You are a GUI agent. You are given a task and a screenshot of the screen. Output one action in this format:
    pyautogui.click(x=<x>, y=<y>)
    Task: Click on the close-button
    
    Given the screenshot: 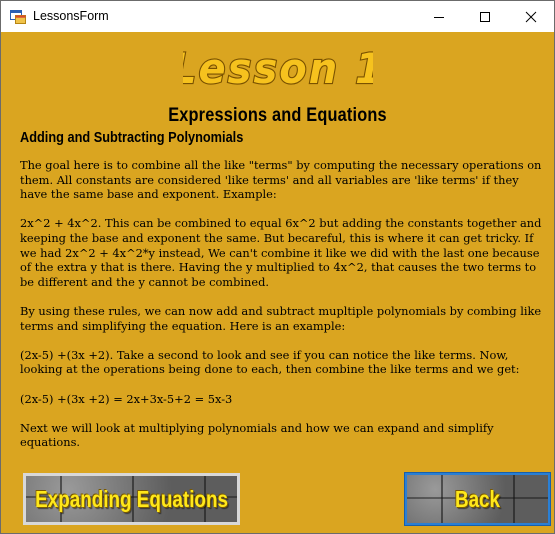 What is the action you would take?
    pyautogui.click(x=531, y=16)
    